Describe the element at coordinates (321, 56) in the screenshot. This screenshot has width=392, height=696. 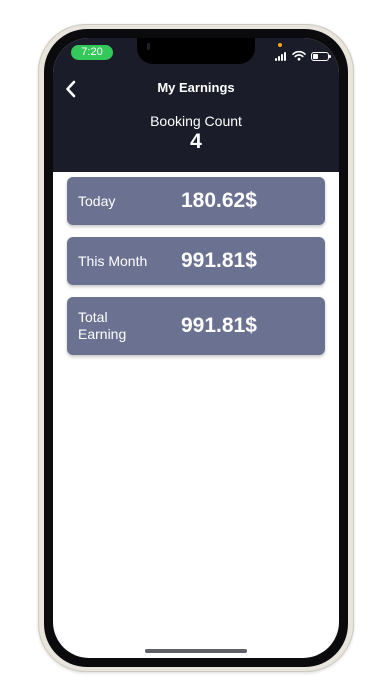
I see `battery-icon` at that location.